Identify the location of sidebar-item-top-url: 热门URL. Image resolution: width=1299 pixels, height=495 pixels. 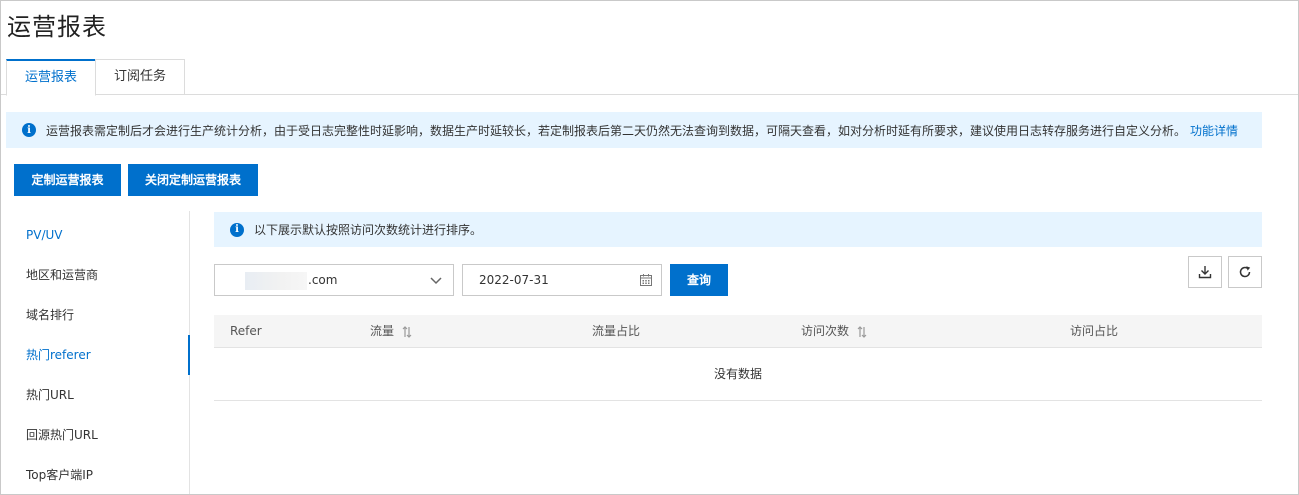
(95, 395).